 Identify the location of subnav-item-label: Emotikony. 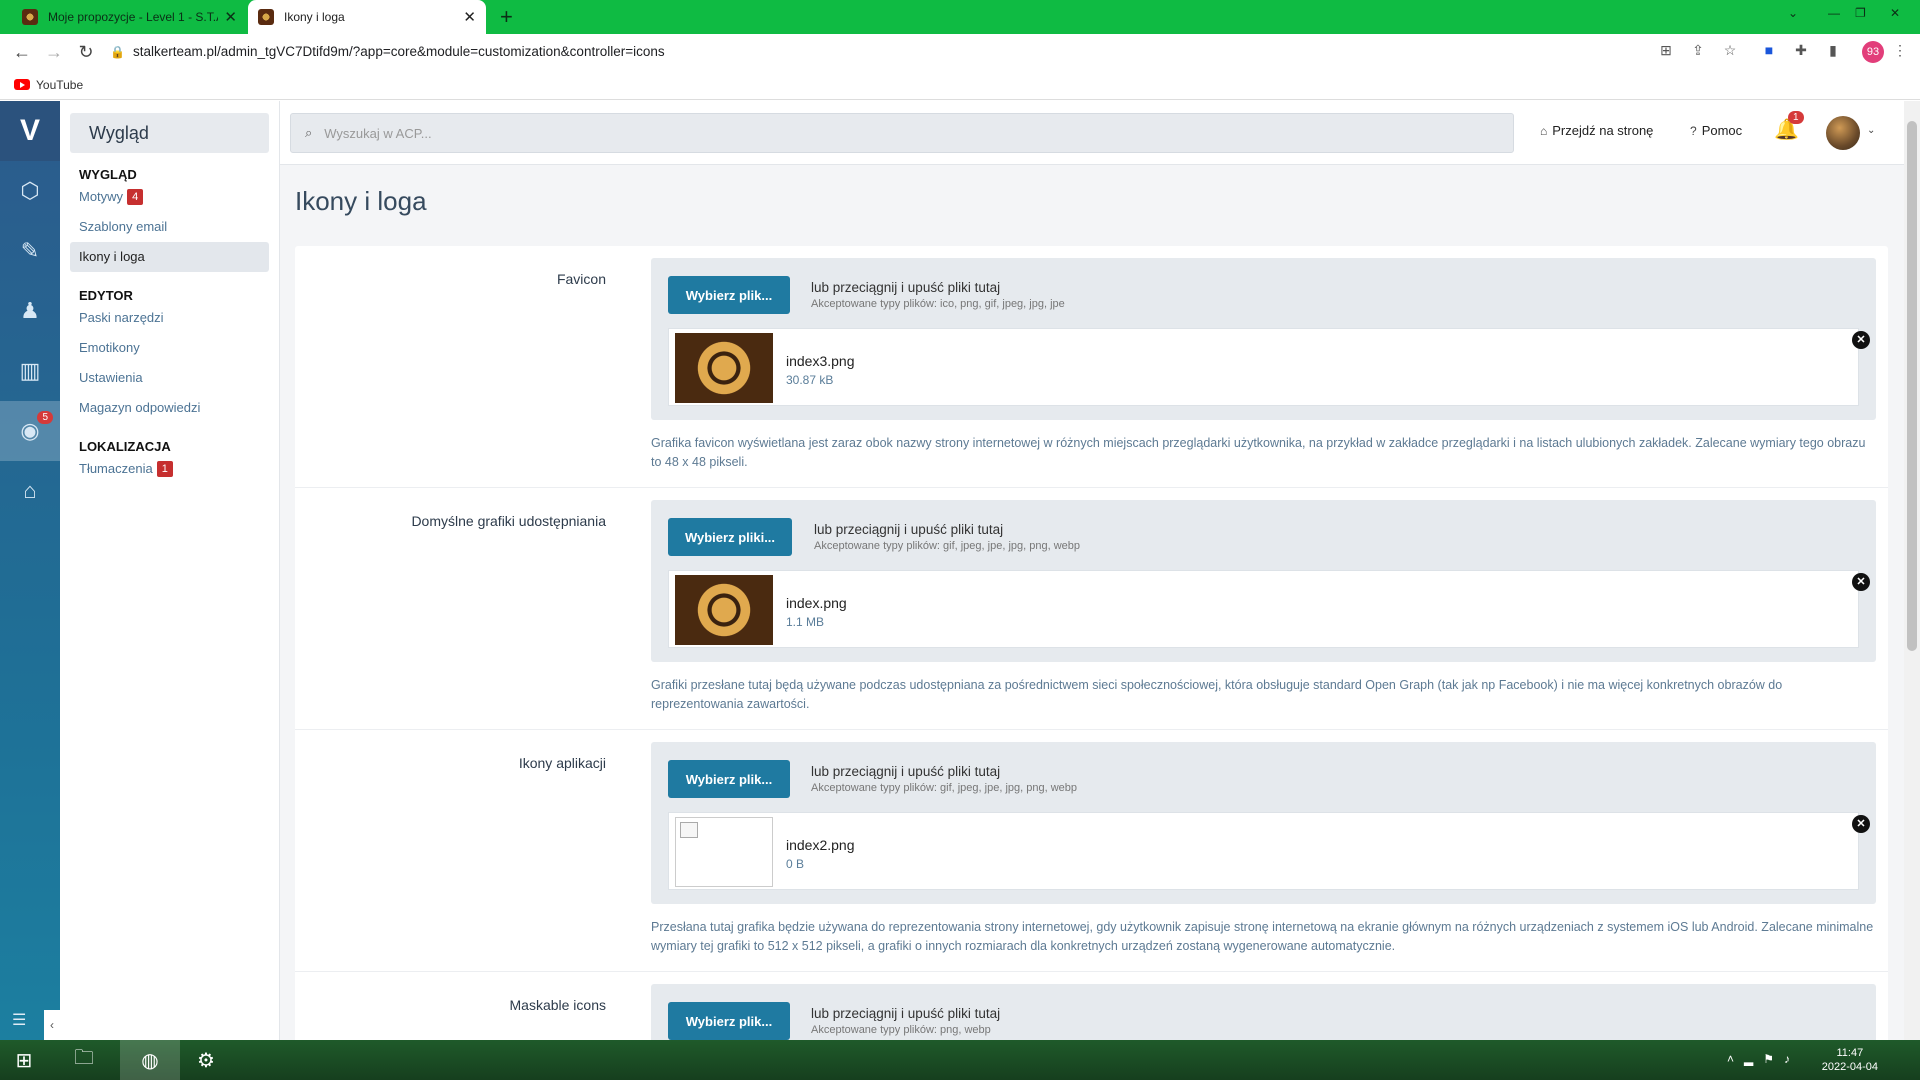
(109, 347).